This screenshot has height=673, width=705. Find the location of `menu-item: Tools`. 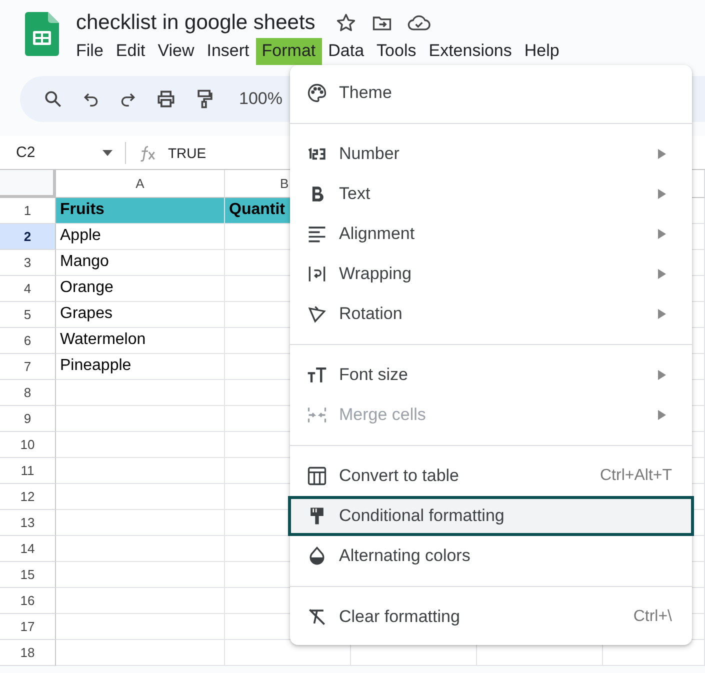

menu-item: Tools is located at coordinates (396, 51).